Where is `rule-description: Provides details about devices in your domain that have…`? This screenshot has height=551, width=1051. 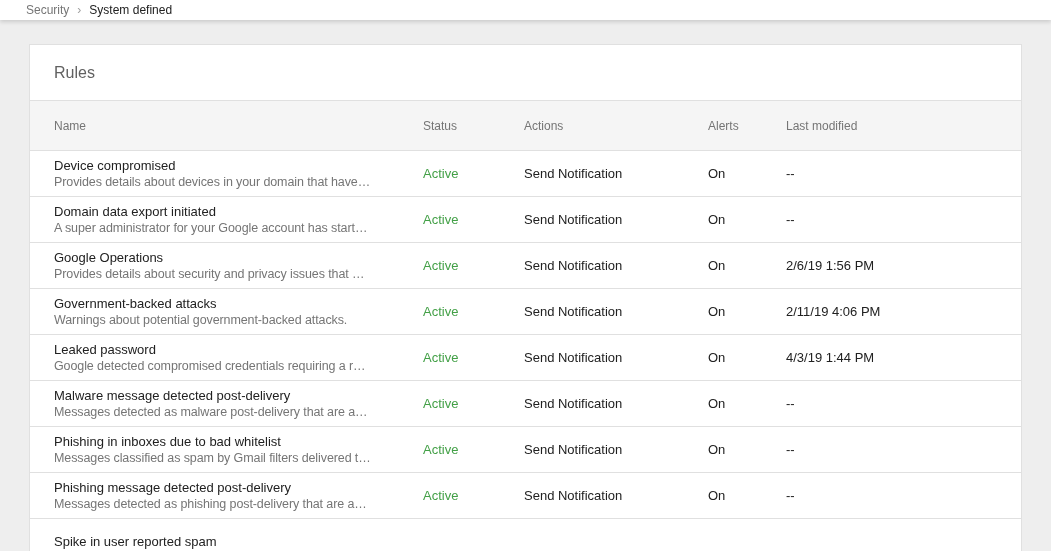 rule-description: Provides details about devices in your domain that have… is located at coordinates (213, 181).